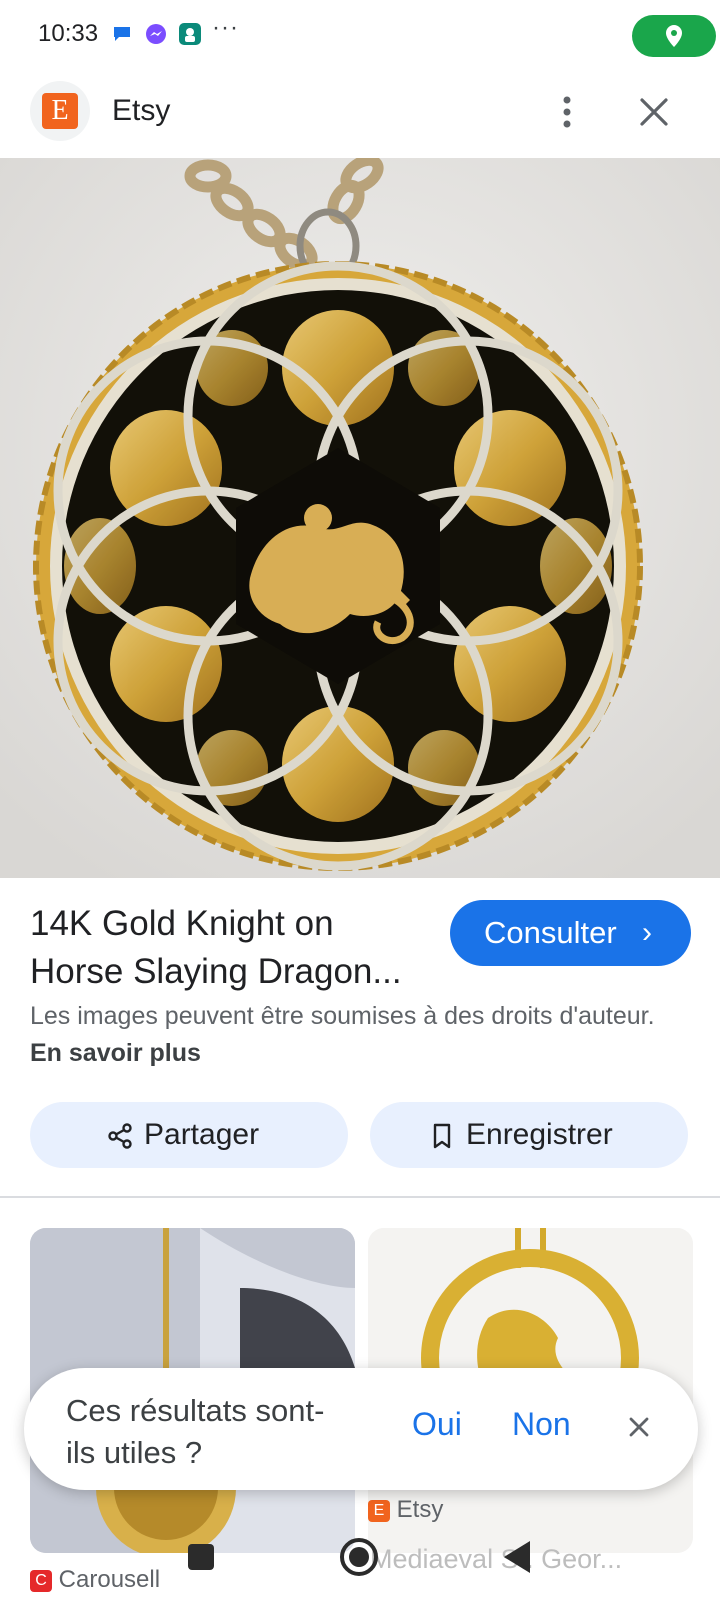  I want to click on feedback-yes-button: Oui, so click(437, 1424).